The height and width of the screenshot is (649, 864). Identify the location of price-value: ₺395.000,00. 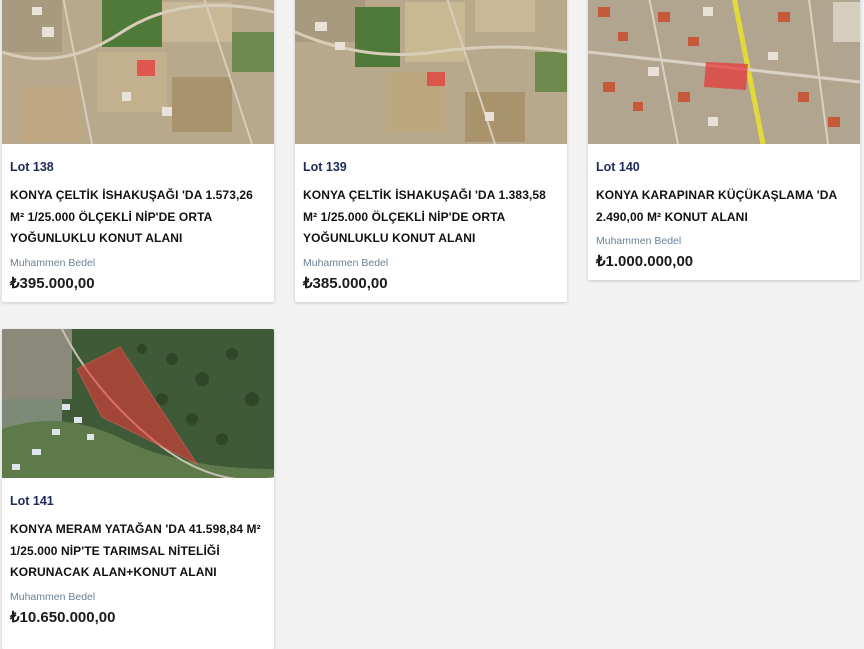
(52, 283).